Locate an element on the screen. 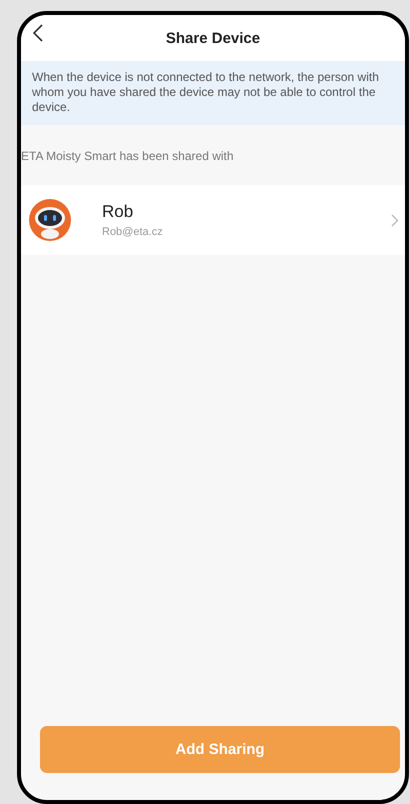 The image size is (410, 804). robot-avatar-icon is located at coordinates (50, 220).